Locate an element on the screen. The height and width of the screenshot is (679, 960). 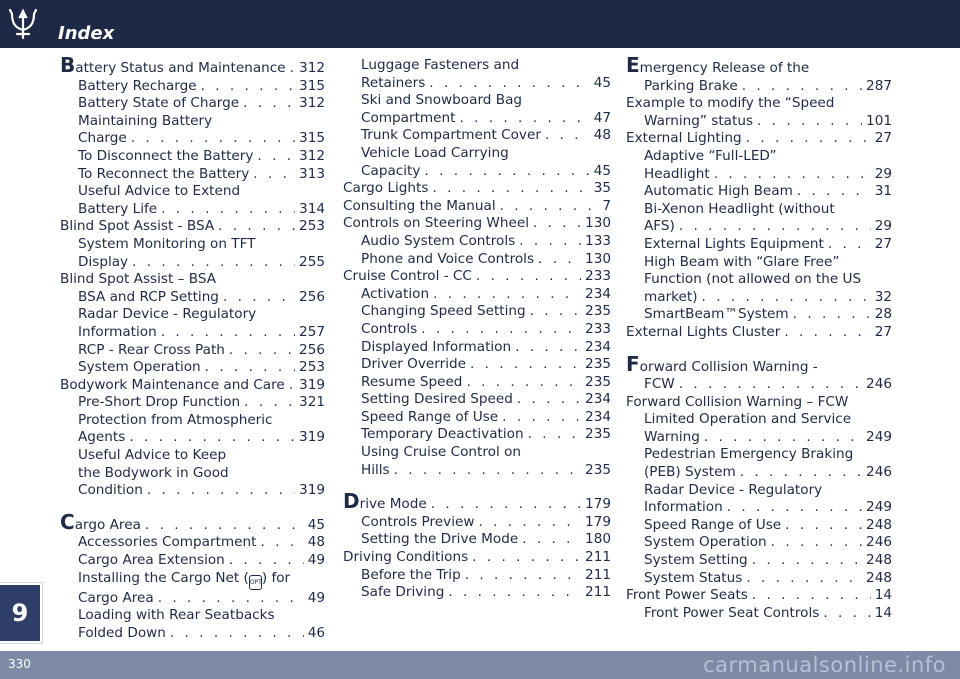
entry-page-number: 101 is located at coordinates (879, 120).